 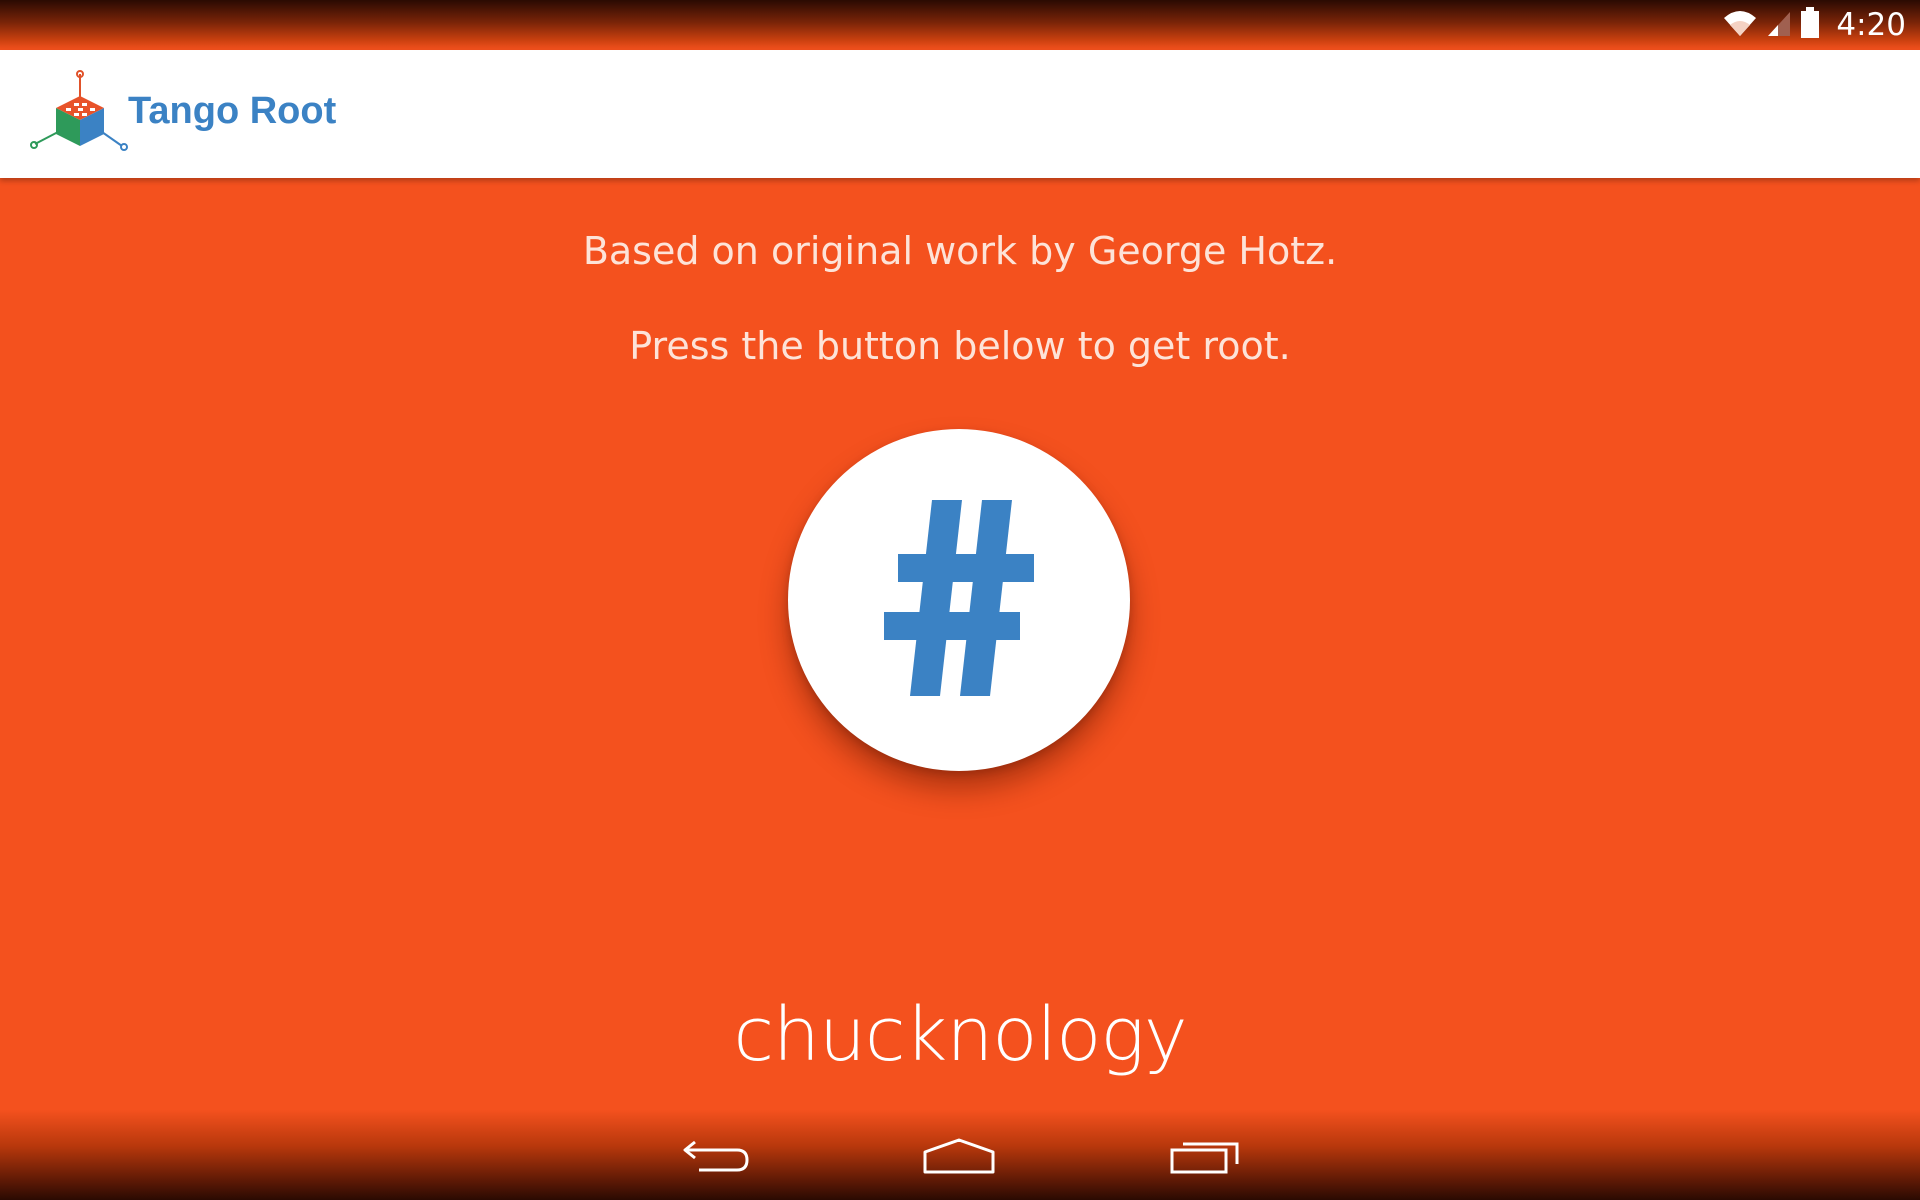 I want to click on status-bar: 4:20, so click(x=960, y=25).